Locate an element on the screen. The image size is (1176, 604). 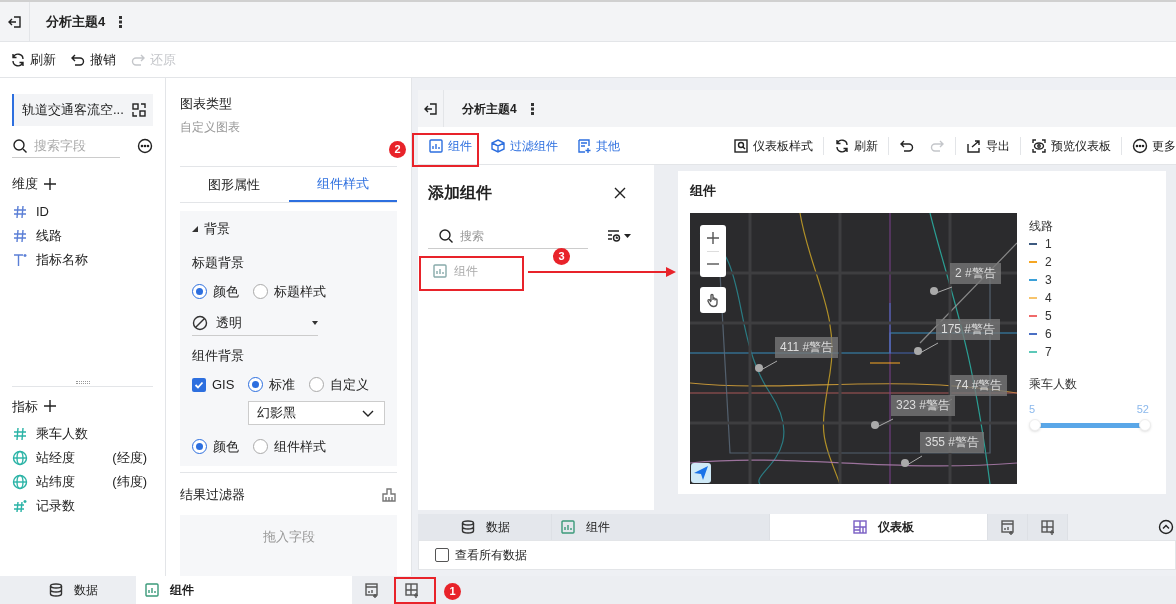
add-widget-button is located at coordinates (1008, 527).